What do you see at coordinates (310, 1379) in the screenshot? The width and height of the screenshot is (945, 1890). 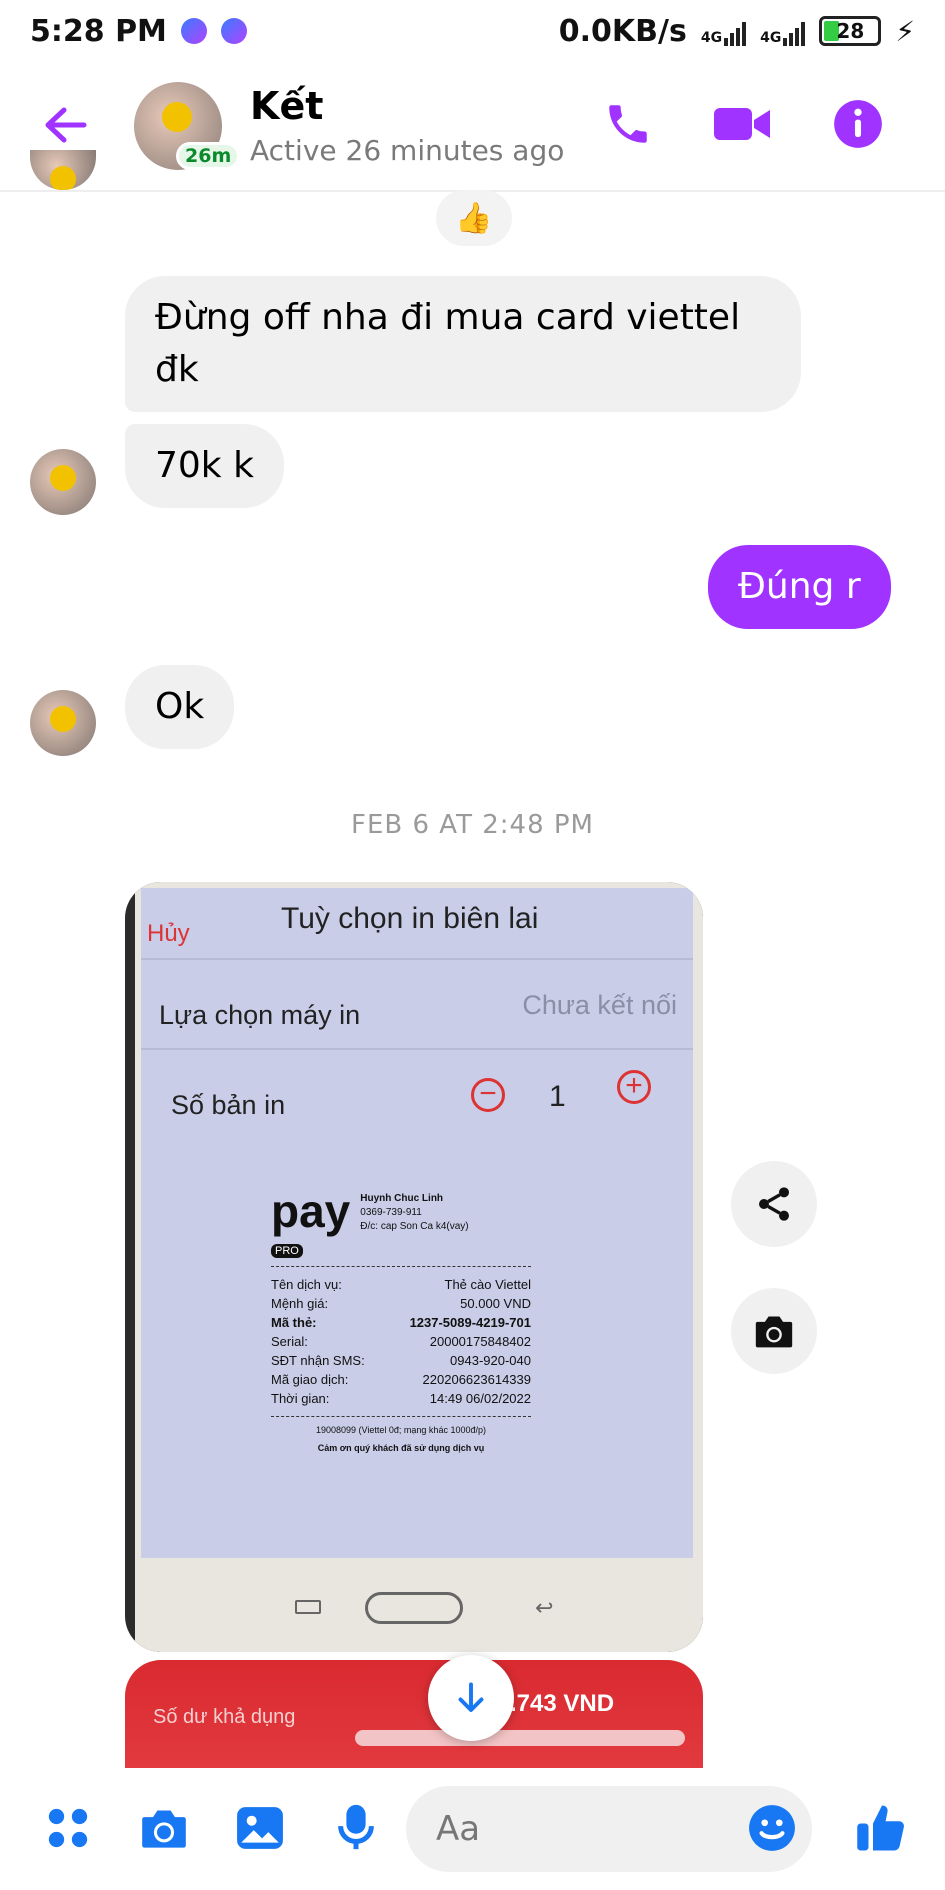 I see `receipt-key: Mã giao dịch:` at bounding box center [310, 1379].